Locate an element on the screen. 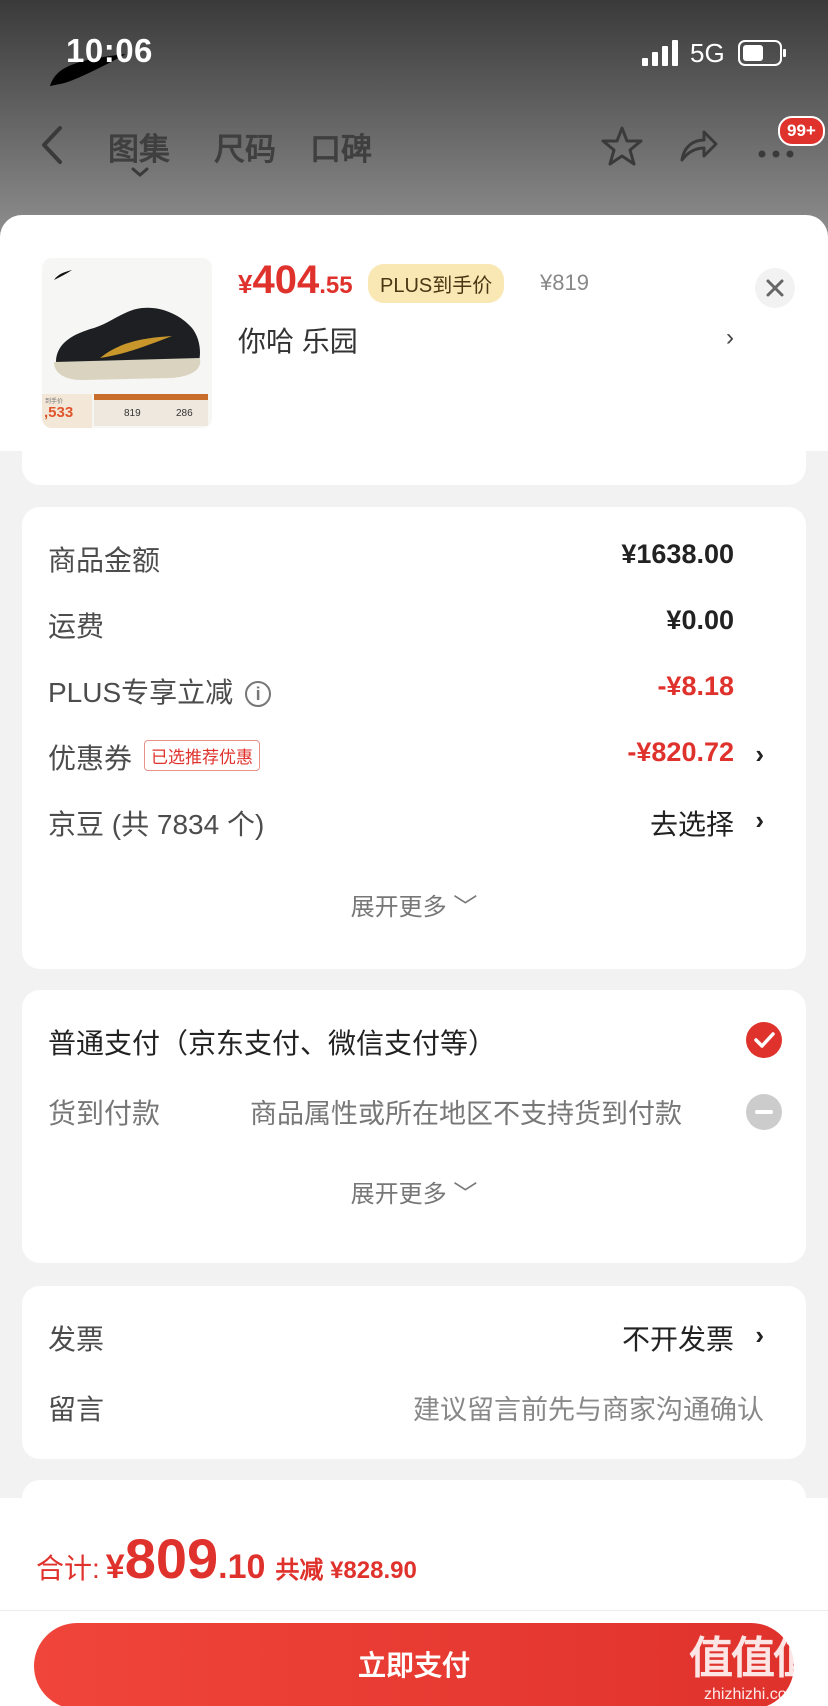 This screenshot has width=828, height=1706. total-label: 合计: is located at coordinates (68, 1568).